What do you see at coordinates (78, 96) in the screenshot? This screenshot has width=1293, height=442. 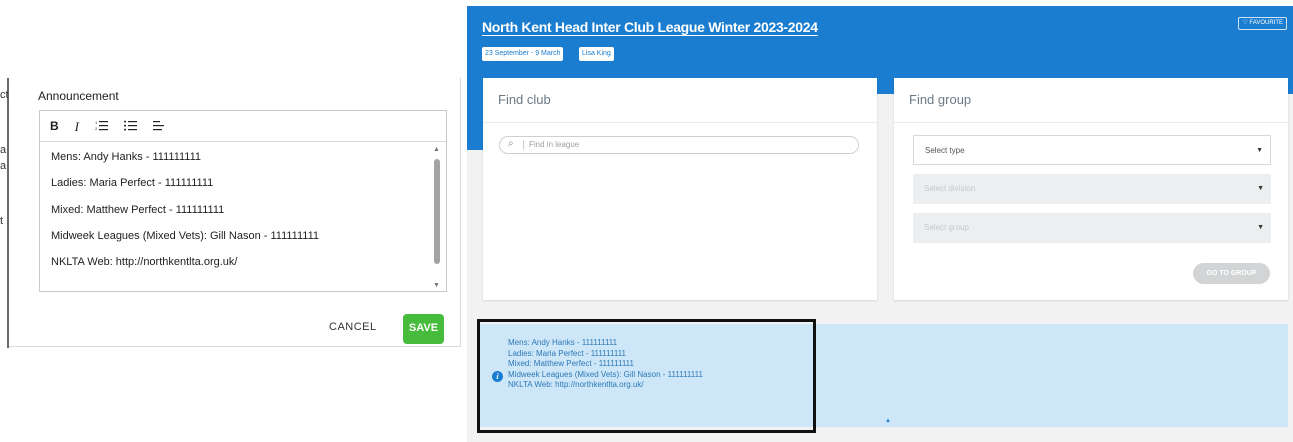 I see `announcement-label: Announcement` at bounding box center [78, 96].